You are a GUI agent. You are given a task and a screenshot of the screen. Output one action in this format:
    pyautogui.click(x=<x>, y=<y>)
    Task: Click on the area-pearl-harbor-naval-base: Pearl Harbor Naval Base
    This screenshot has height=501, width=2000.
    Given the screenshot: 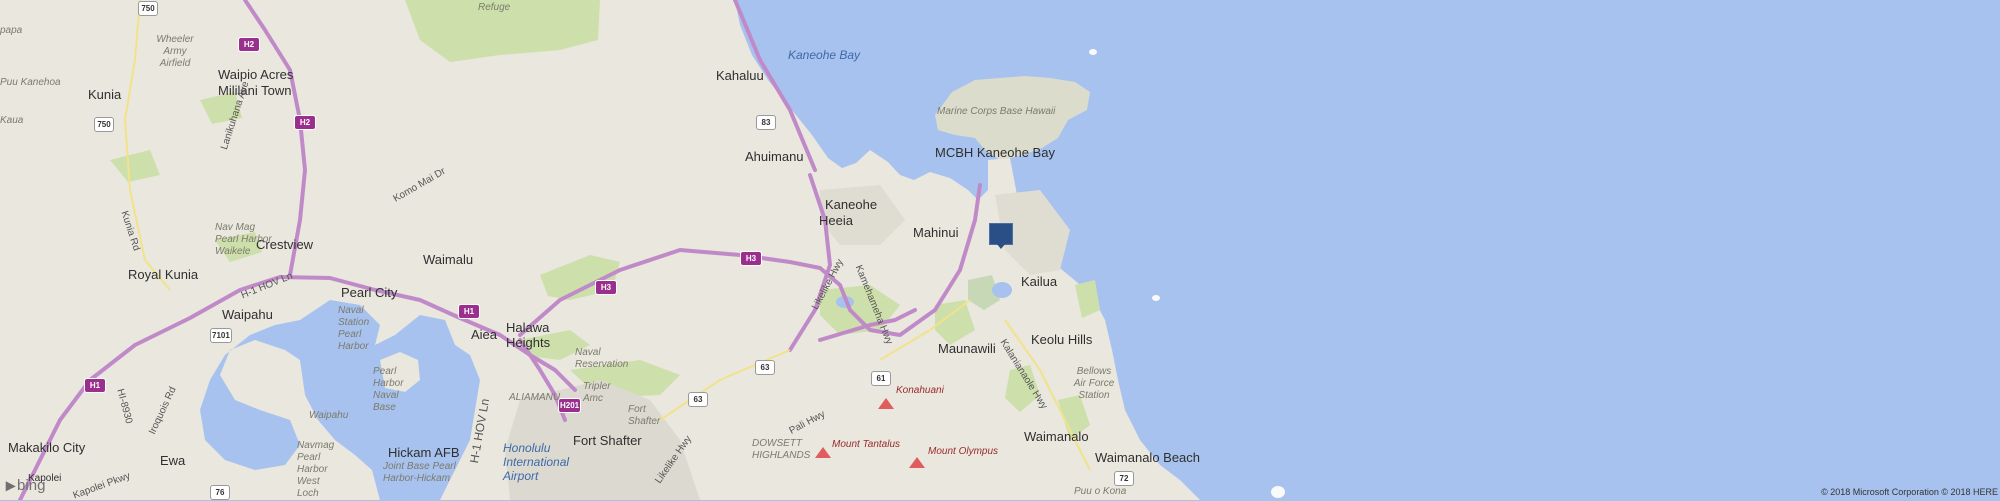 What is the action you would take?
    pyautogui.click(x=388, y=389)
    